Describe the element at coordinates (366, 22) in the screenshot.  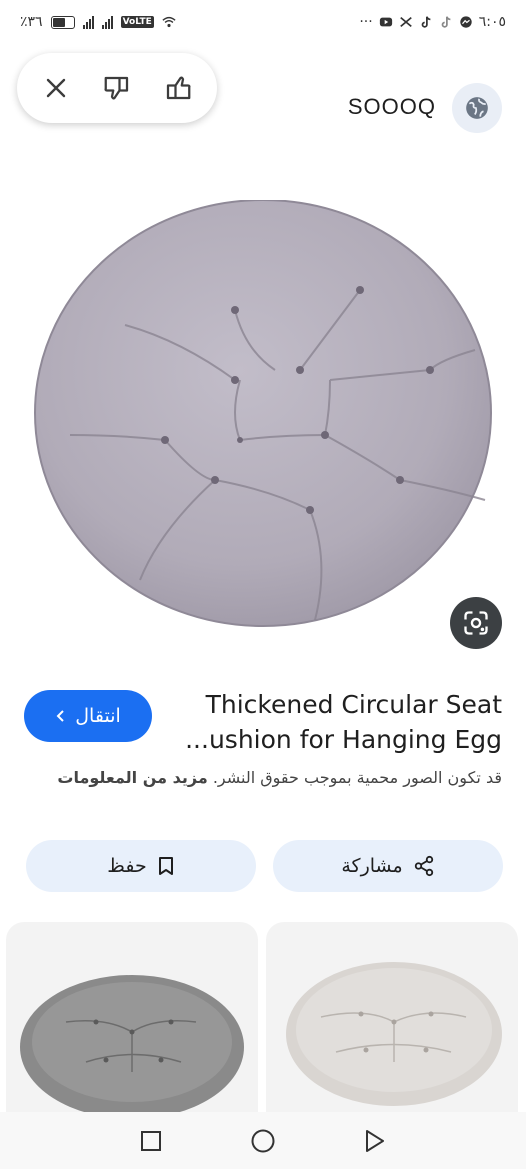
I see `more-notifications-icon: ···` at that location.